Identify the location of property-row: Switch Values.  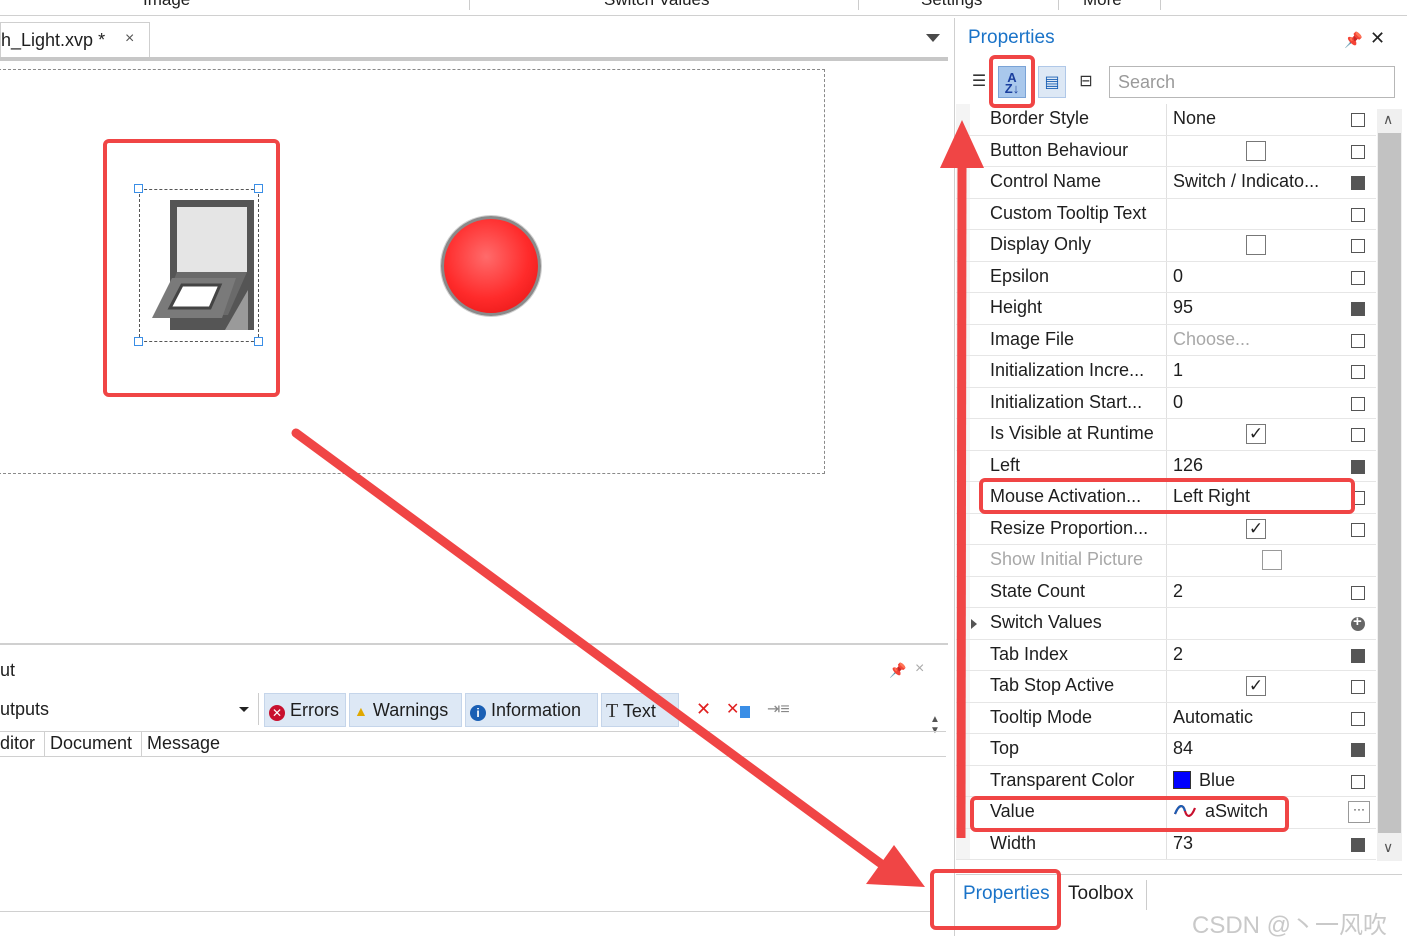
(1166, 624).